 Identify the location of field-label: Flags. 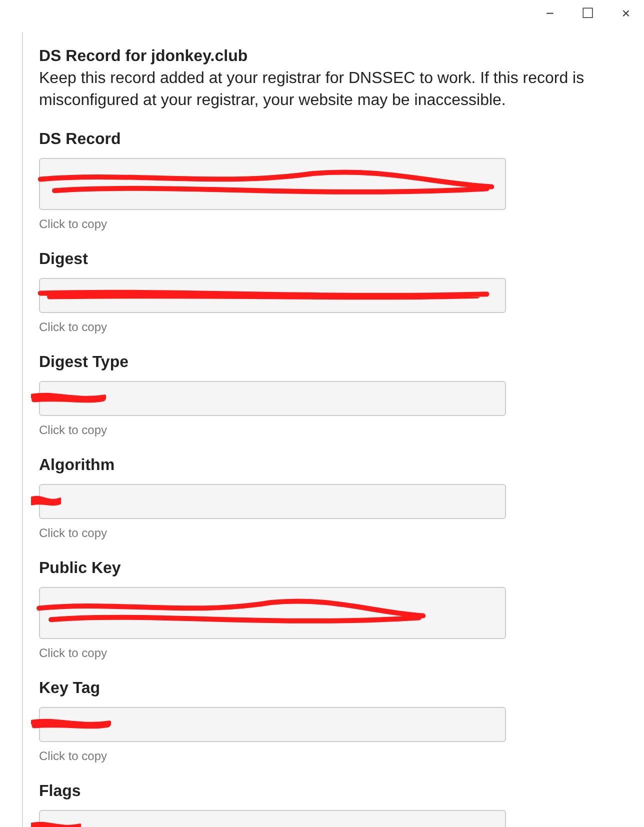
(60, 792).